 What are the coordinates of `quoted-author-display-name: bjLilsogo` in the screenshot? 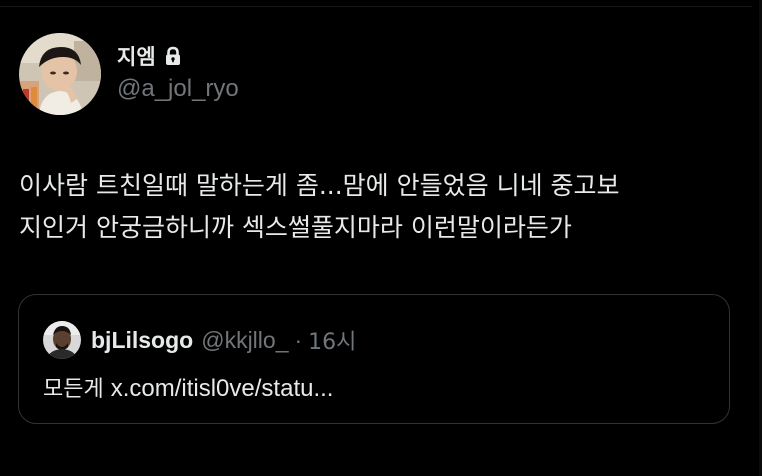 It's located at (142, 340).